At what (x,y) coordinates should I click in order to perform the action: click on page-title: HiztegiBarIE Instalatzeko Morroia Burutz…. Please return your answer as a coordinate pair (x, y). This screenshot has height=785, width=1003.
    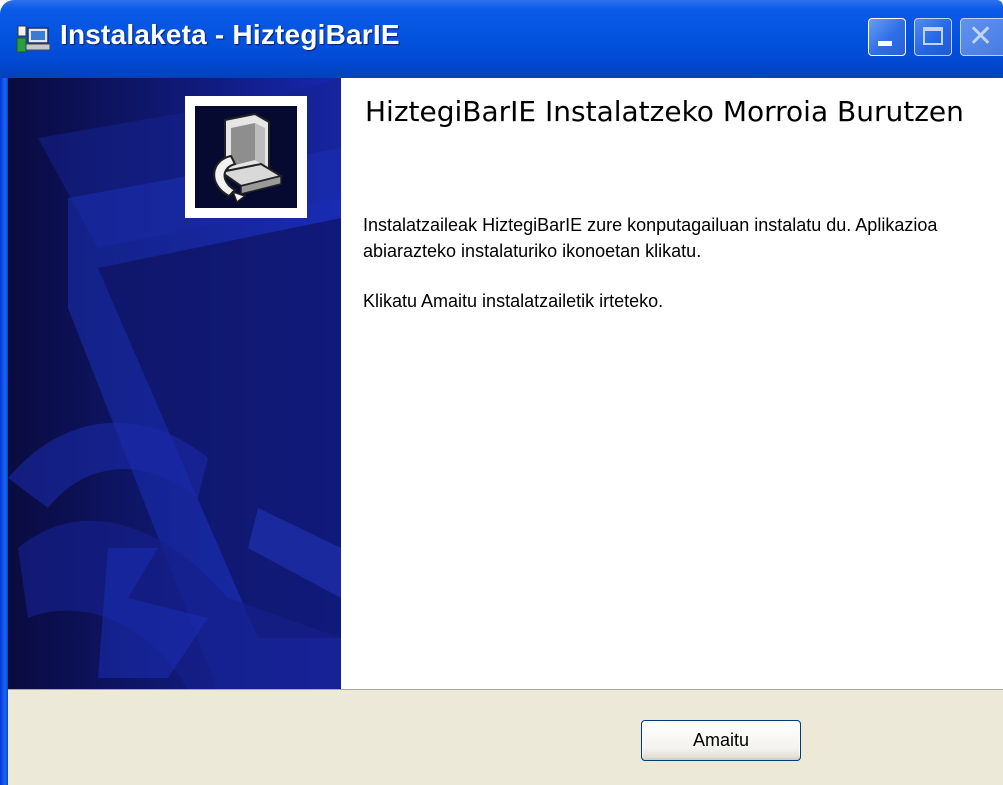
    Looking at the image, I should click on (664, 111).